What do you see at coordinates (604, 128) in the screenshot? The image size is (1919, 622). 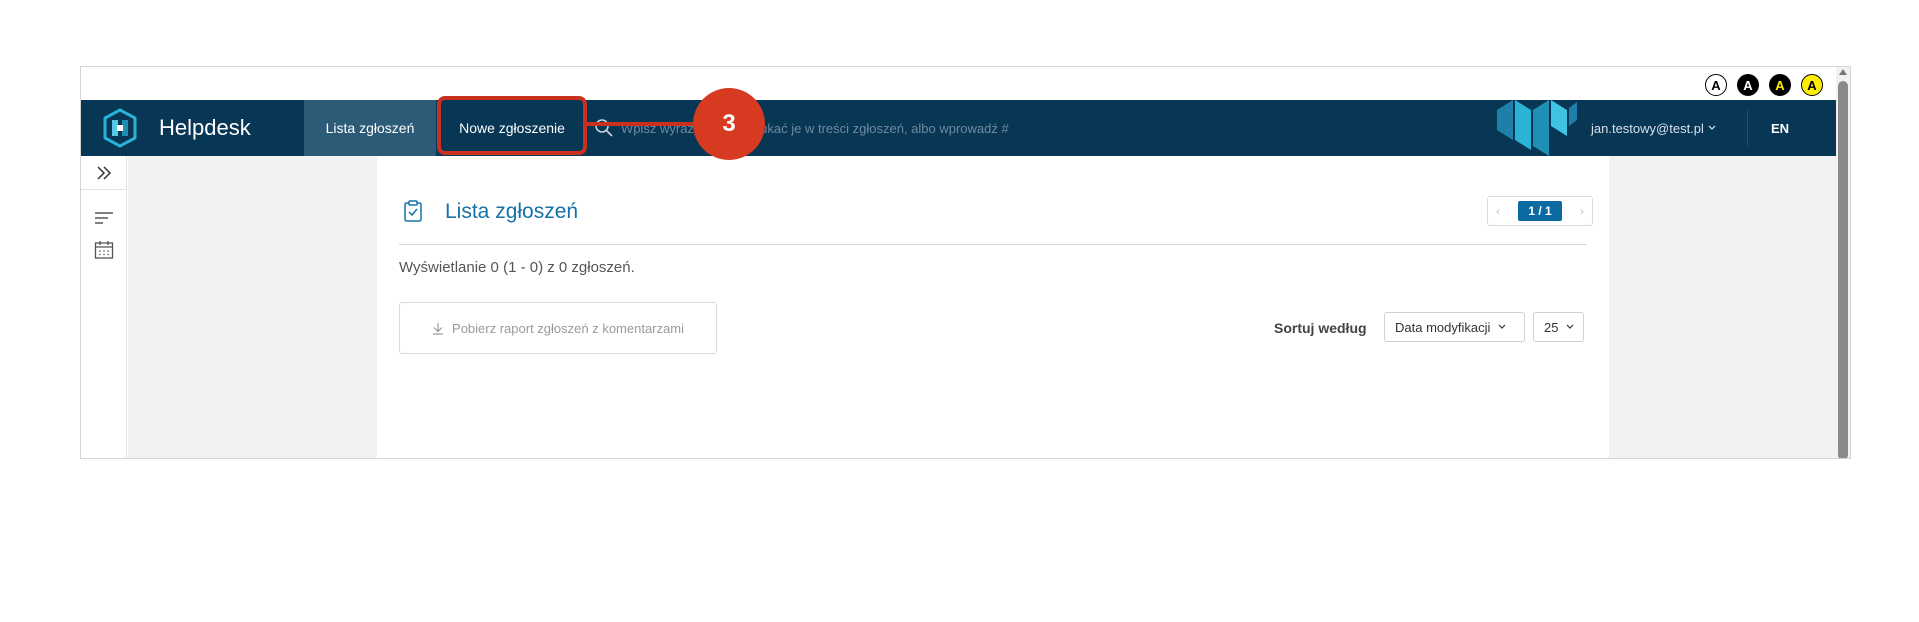 I see `search-icon` at bounding box center [604, 128].